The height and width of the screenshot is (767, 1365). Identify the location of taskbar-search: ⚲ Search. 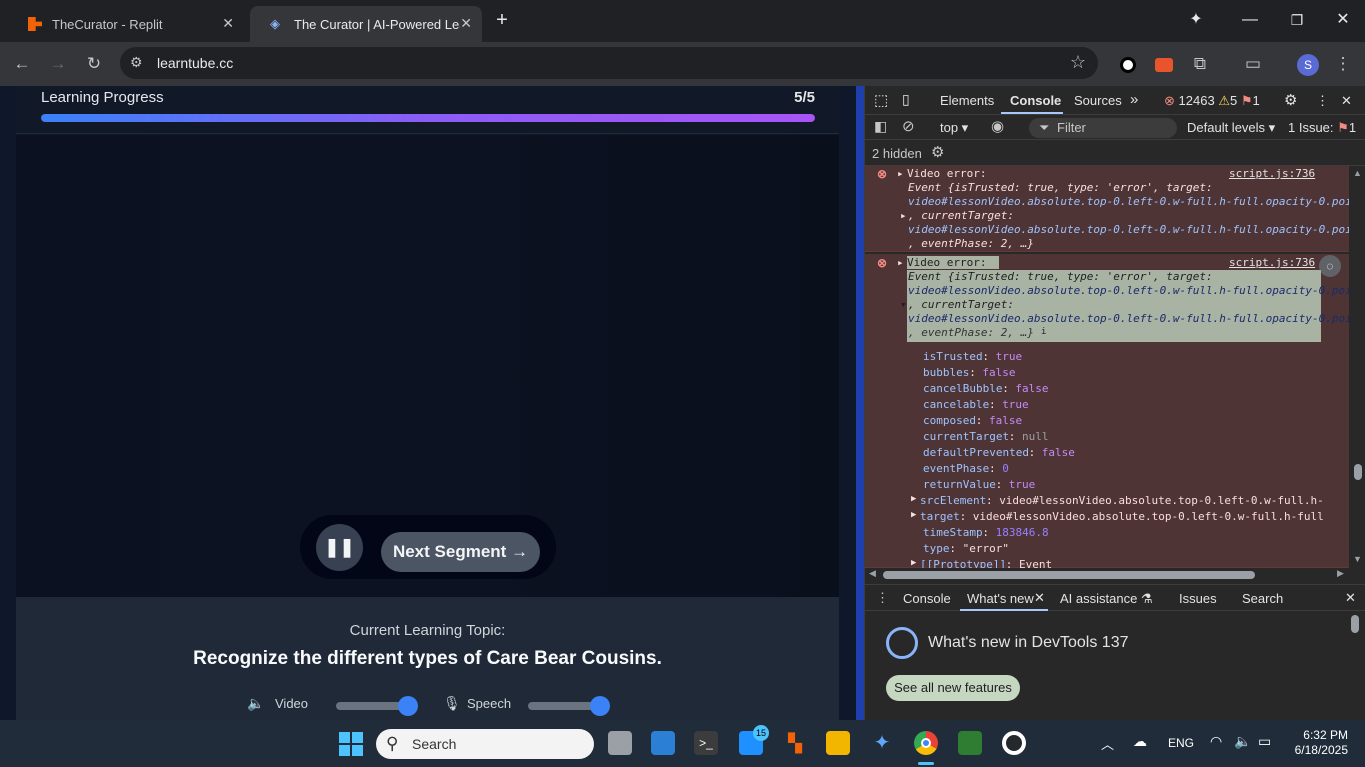
(485, 744).